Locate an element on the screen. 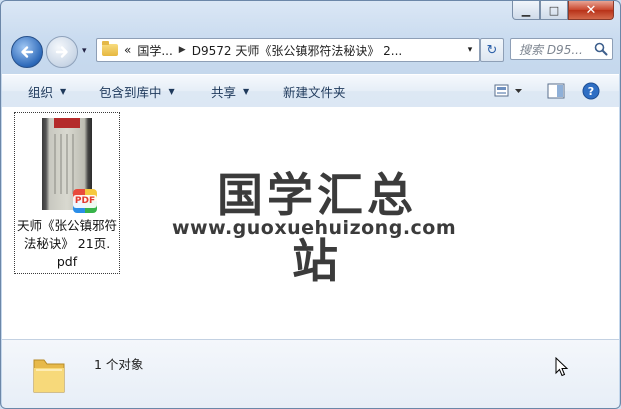 The width and height of the screenshot is (621, 409). address-overflow-chevron: « is located at coordinates (127, 50).